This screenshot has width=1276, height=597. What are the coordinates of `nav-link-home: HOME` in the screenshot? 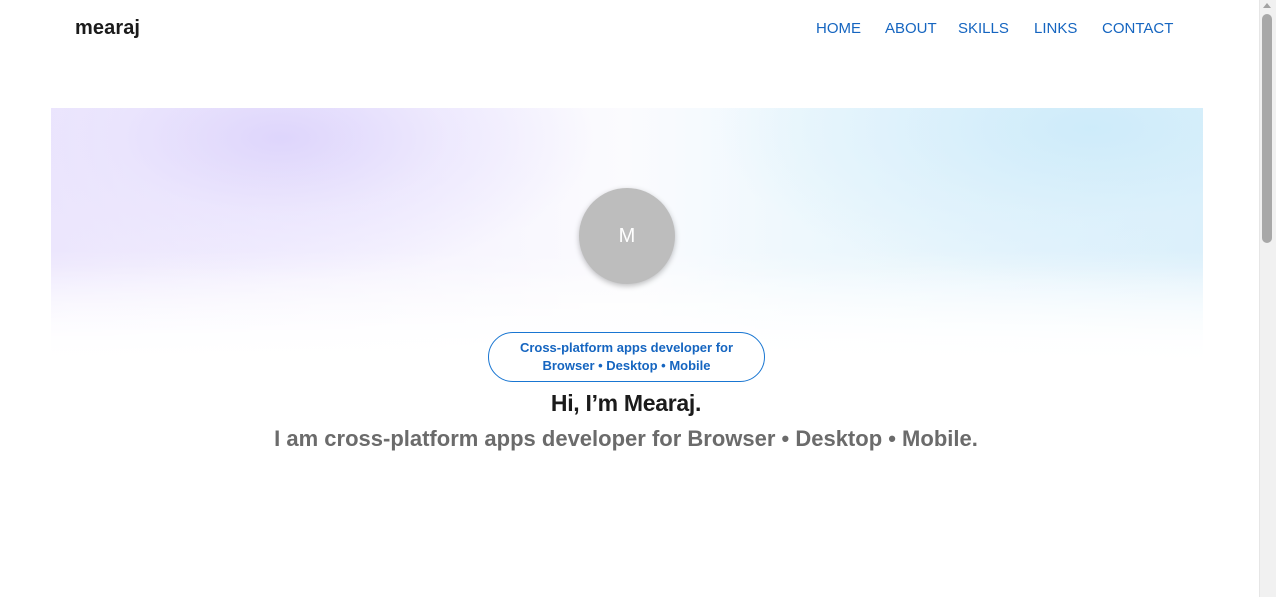 It's located at (838, 28).